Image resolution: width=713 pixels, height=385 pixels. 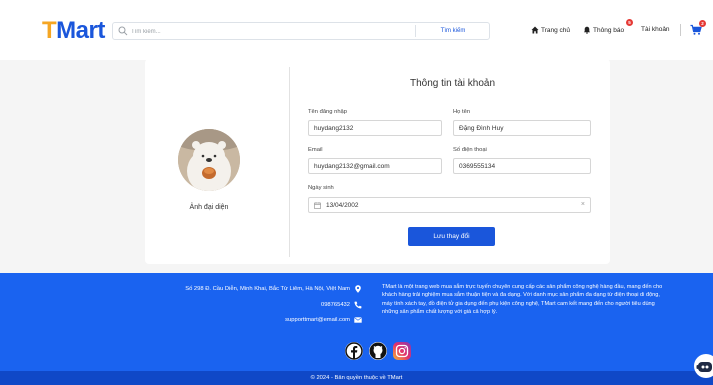 What do you see at coordinates (80, 30) in the screenshot?
I see `logo-mart: Mart` at bounding box center [80, 30].